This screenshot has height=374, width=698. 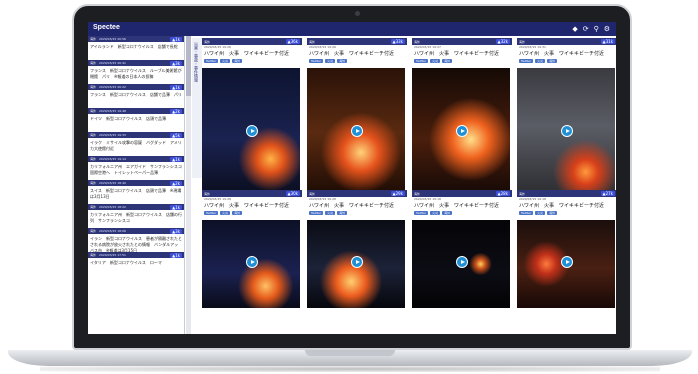 What do you see at coordinates (586, 29) in the screenshot?
I see `refresh-icon: ⟳` at bounding box center [586, 29].